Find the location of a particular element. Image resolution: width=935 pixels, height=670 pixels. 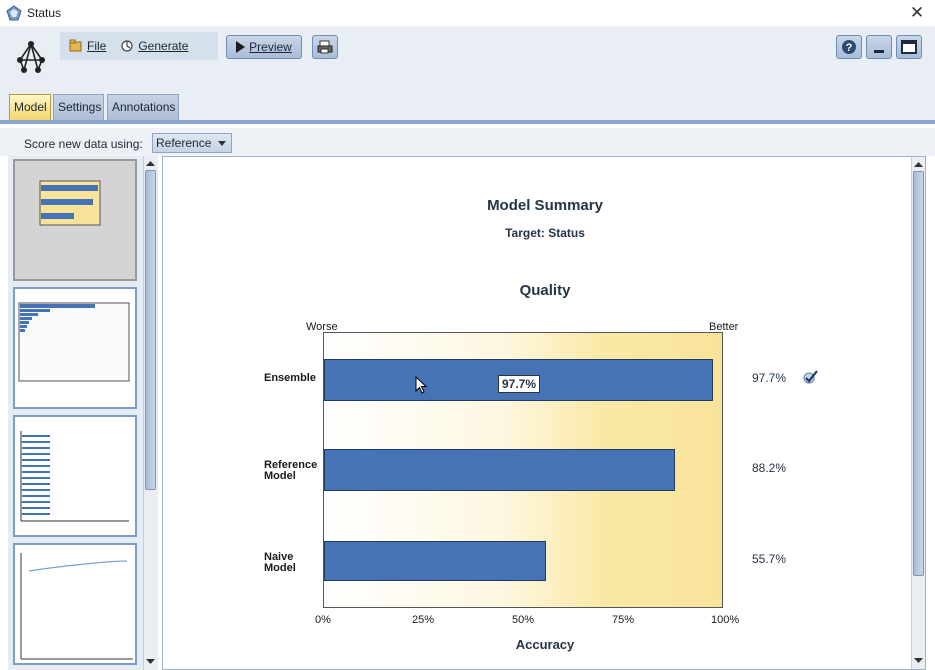

quality-title: Quality is located at coordinates (545, 290).